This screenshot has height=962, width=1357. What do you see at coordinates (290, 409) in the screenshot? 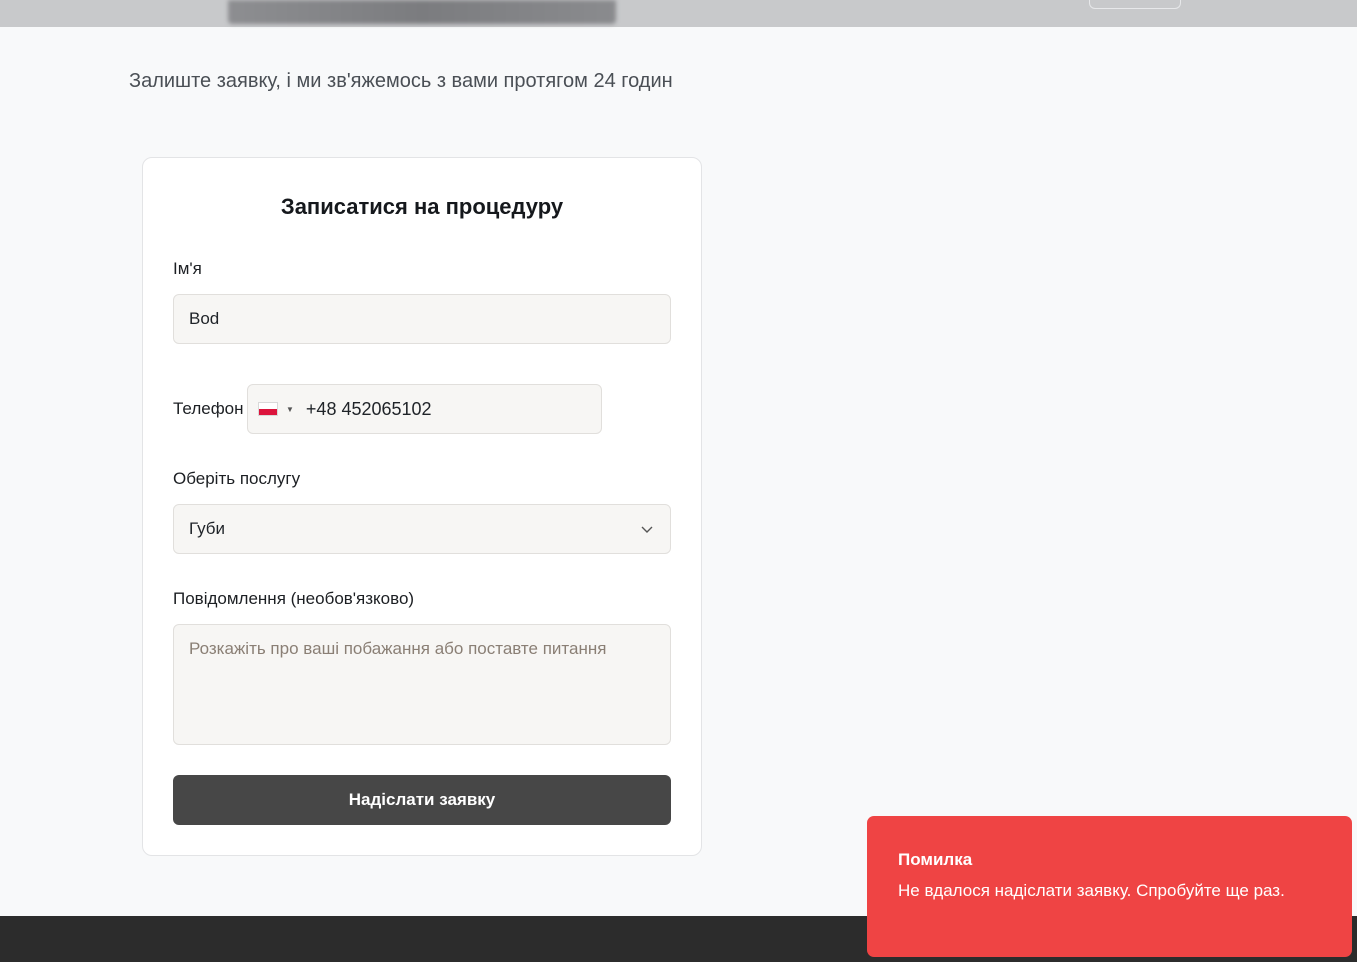
I see `country-dropdown-caret-icon: ▼` at bounding box center [290, 409].